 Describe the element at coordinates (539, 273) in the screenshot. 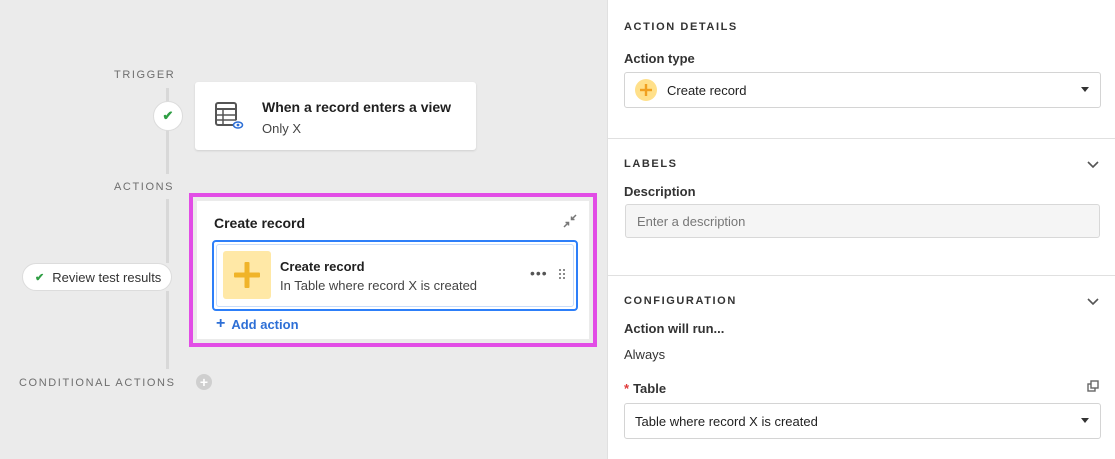

I see `more-dots-icon: •••` at that location.